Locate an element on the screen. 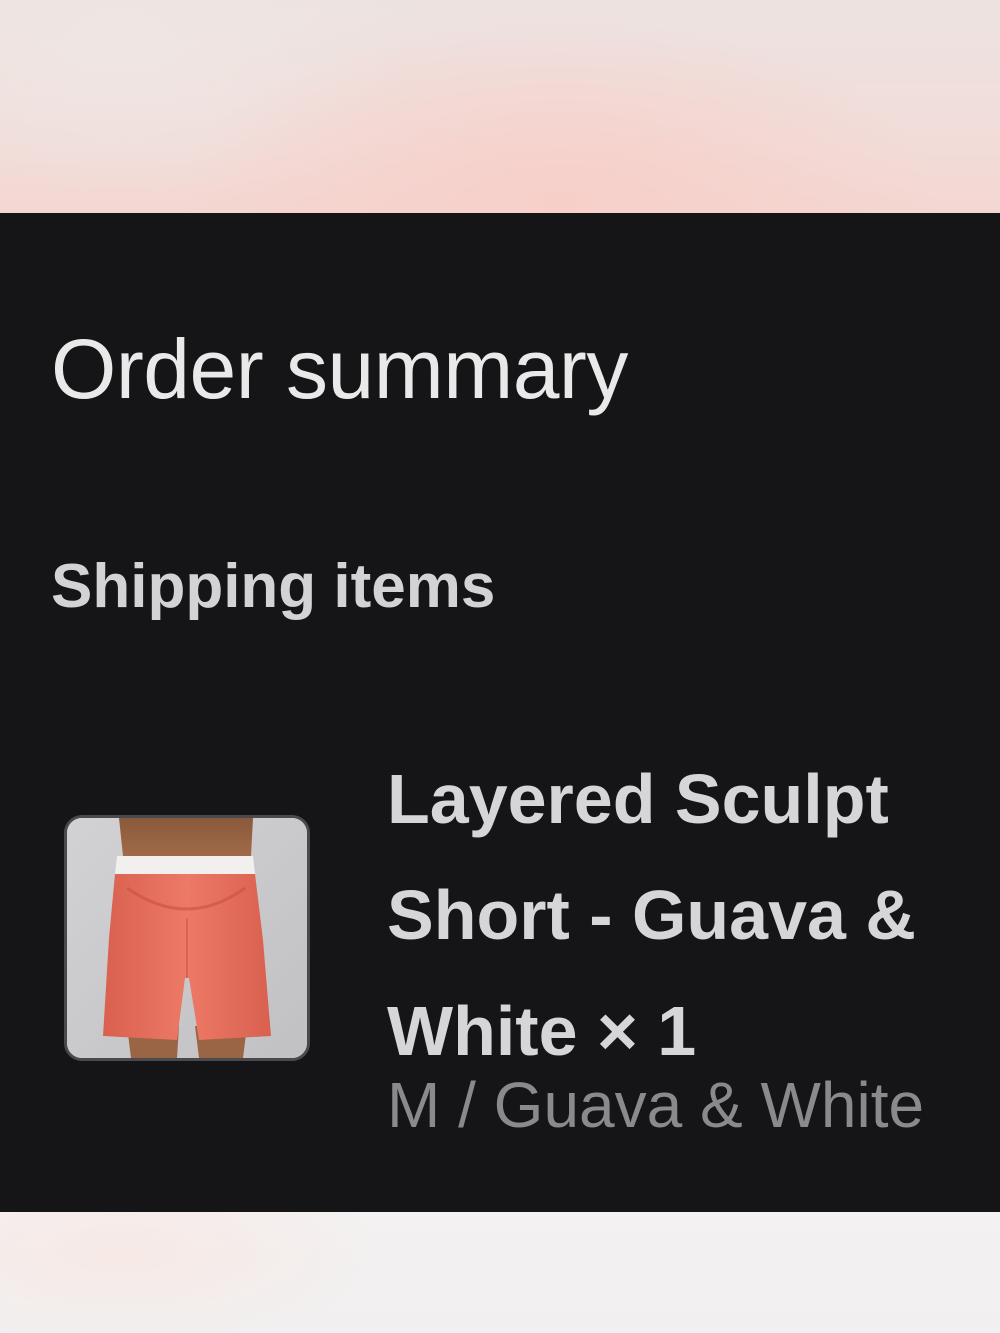  shipping-items-heading: Shipping items is located at coordinates (273, 586).